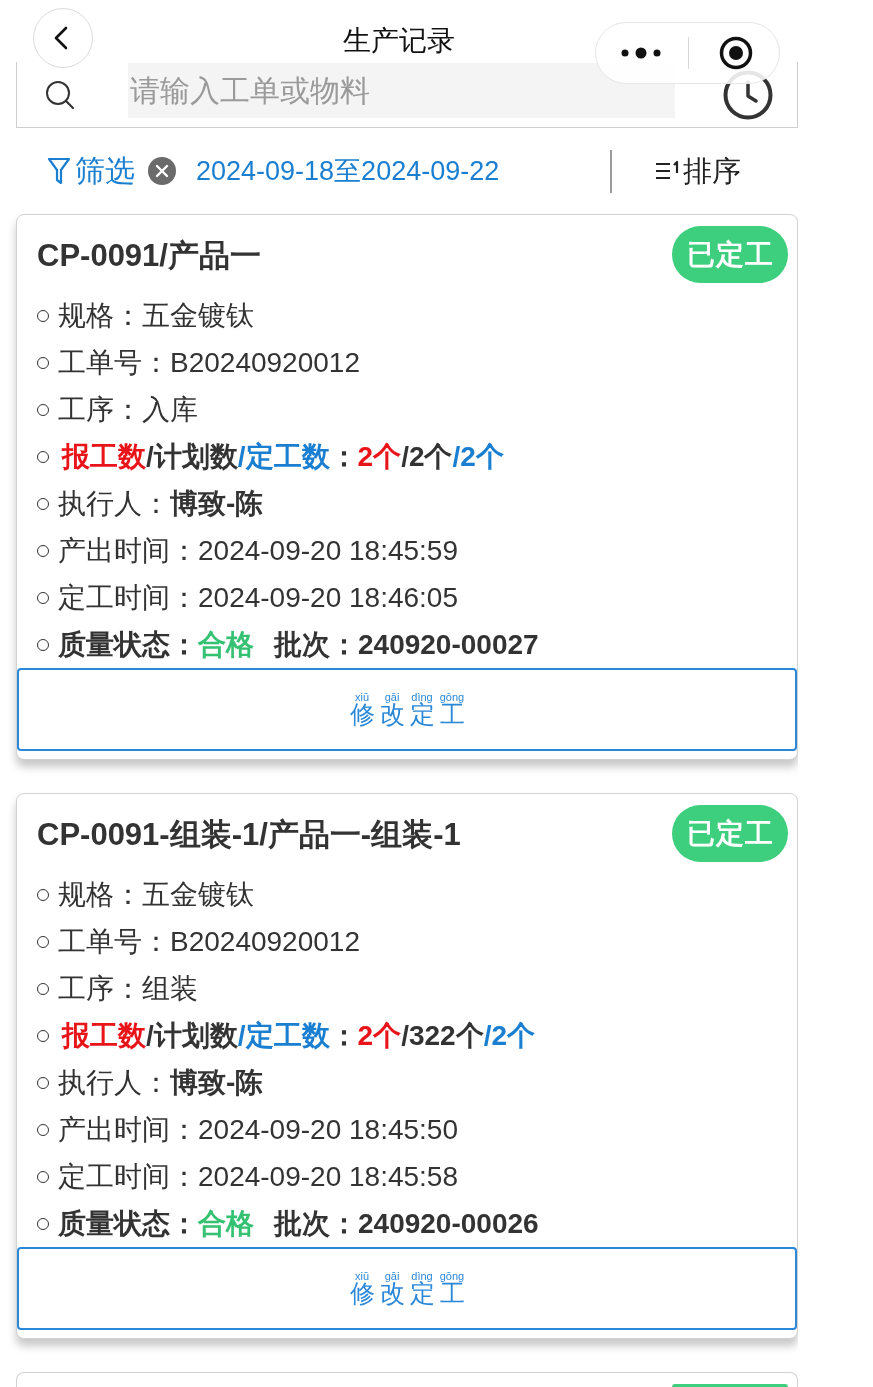  Describe the element at coordinates (328, 1129) in the screenshot. I see `field-value: 2024-09-20 18:45:50` at that location.